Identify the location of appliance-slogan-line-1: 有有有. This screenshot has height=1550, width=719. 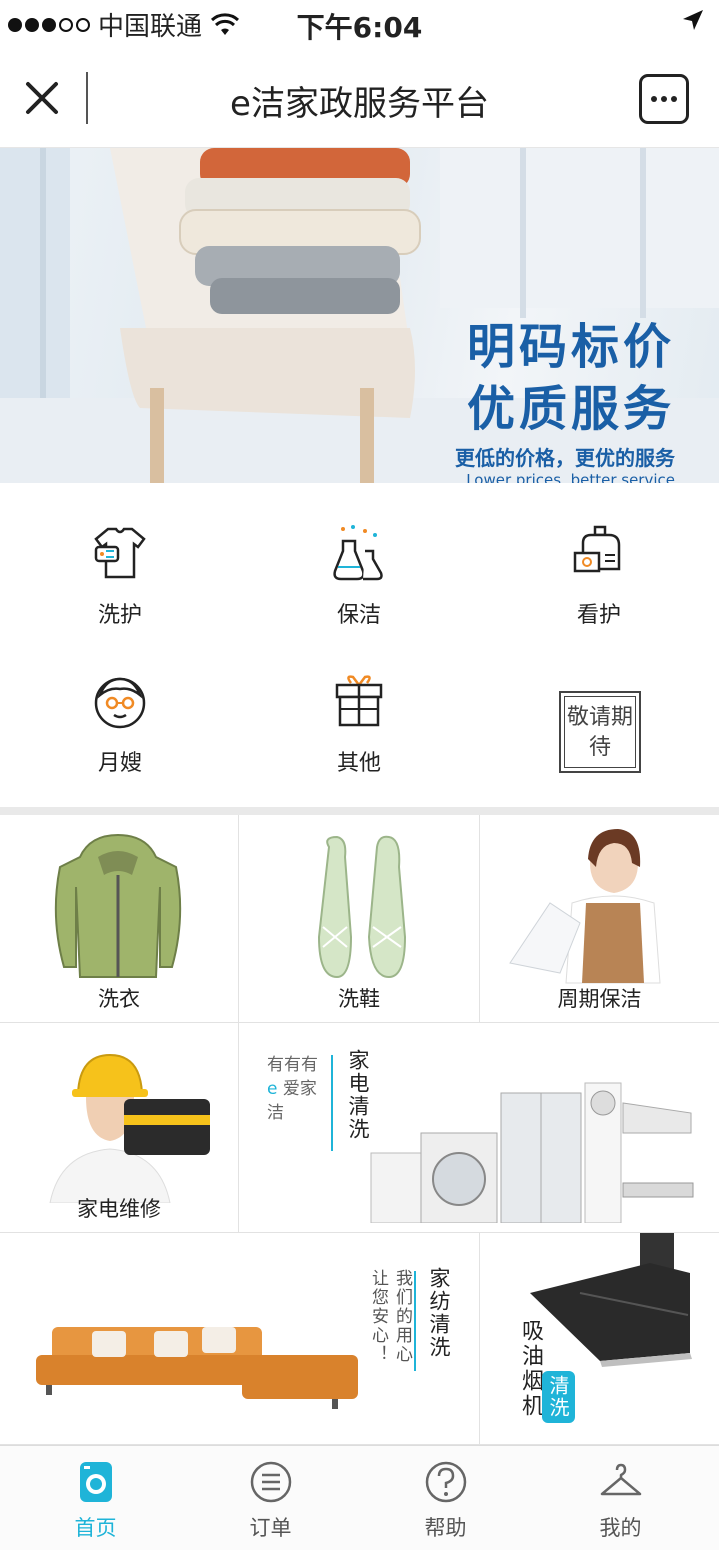
(292, 1065).